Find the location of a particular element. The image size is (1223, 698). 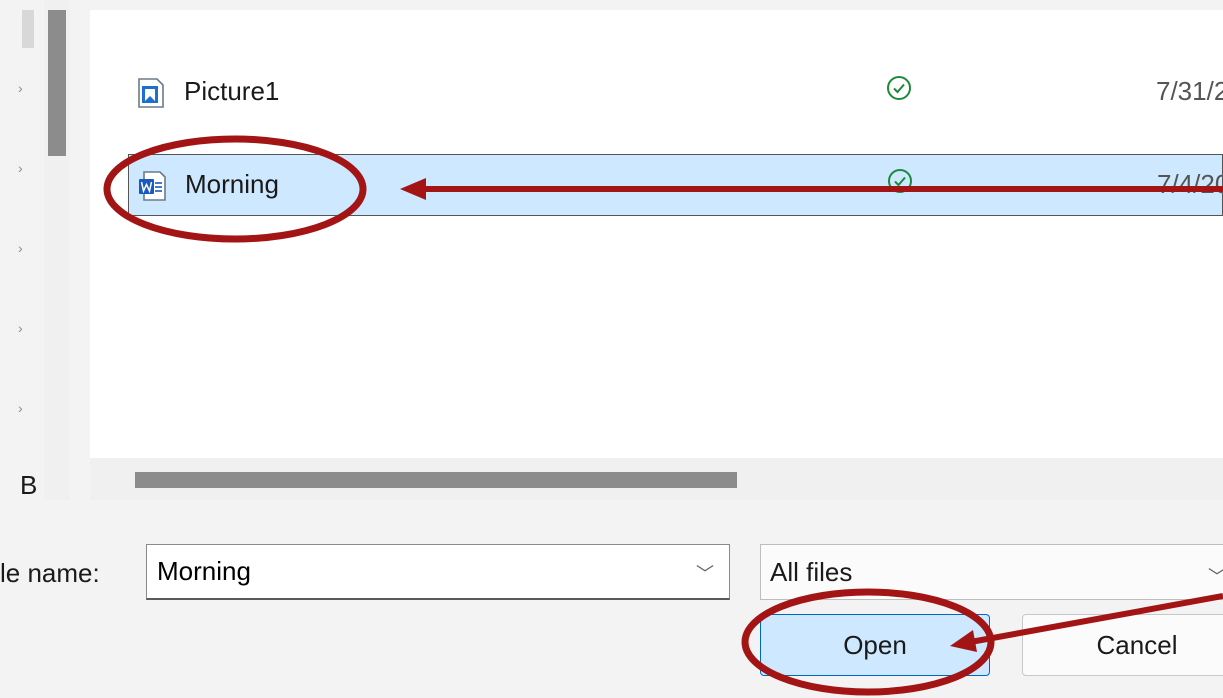

cancel-button: Cancel is located at coordinates (1122, 645).